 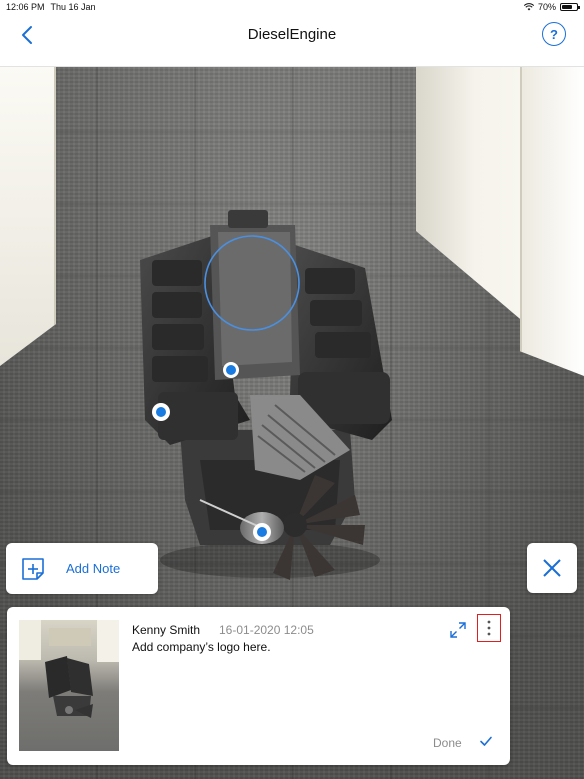 I want to click on note-text: Add company’s logo here., so click(x=201, y=647).